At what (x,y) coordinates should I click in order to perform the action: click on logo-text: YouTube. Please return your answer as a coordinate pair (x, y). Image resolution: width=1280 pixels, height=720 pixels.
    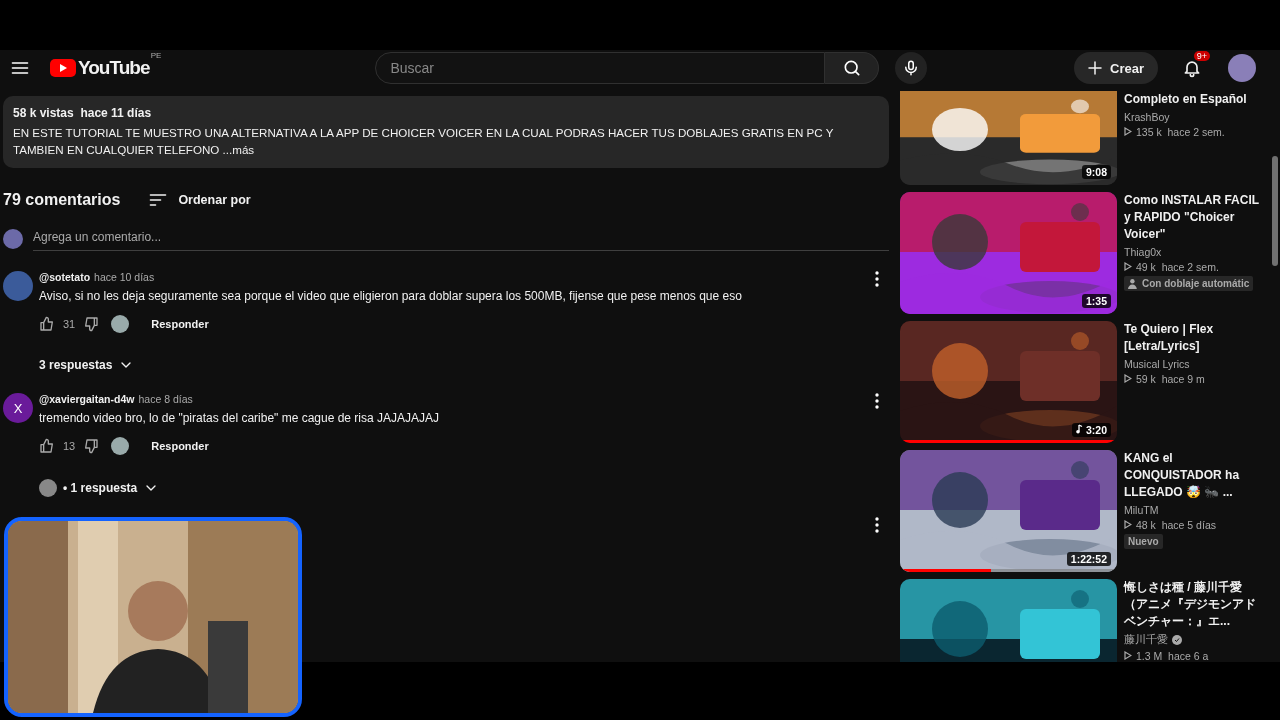
    Looking at the image, I should click on (114, 68).